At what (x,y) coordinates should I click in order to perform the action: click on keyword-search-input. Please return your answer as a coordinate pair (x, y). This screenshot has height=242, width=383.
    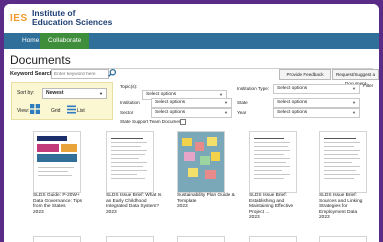
    Looking at the image, I should click on (80, 74).